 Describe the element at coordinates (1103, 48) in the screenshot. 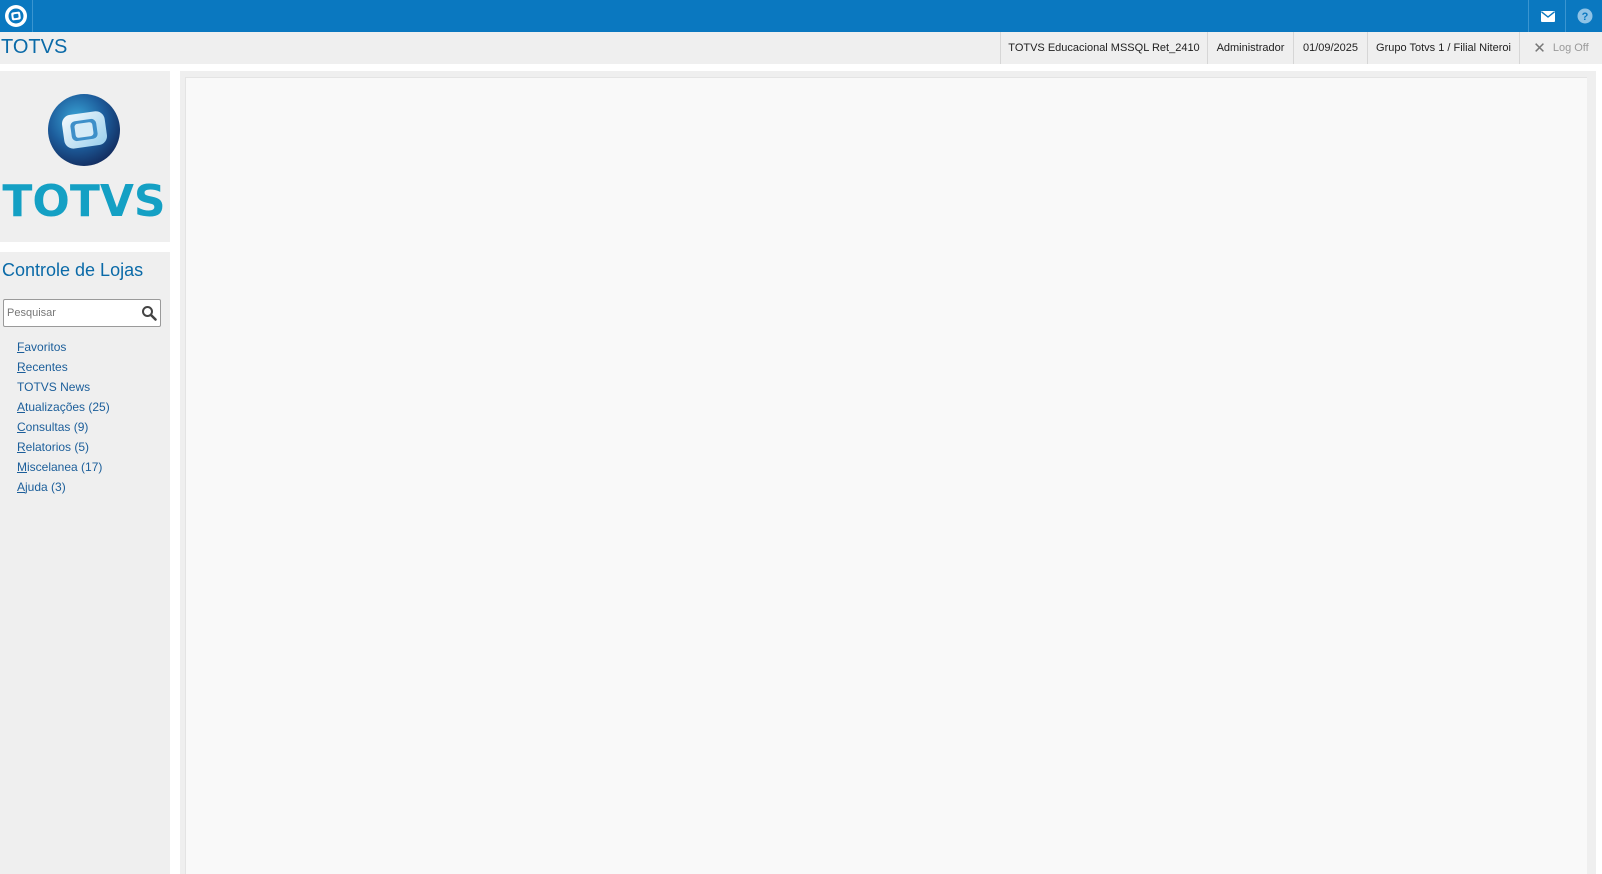

I see `environment-info: TOTVS Educacional MSSQL Ret_2410` at that location.